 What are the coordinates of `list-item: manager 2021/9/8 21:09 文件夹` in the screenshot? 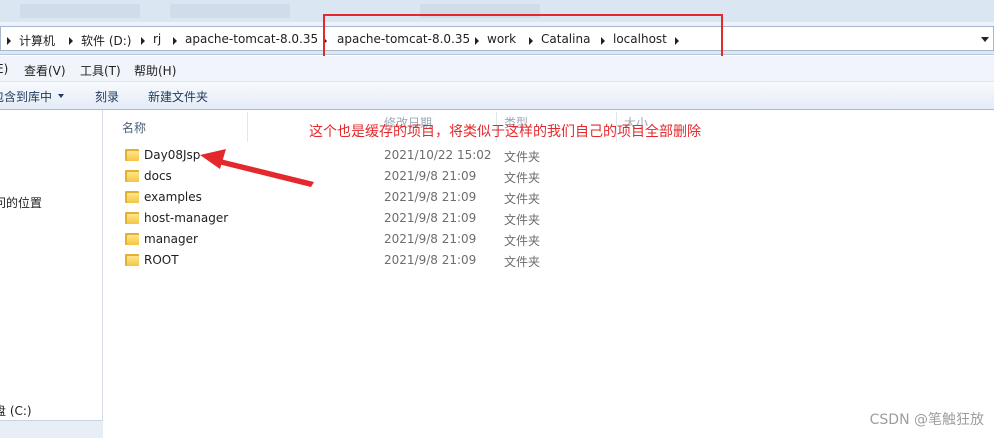 It's located at (337, 240).